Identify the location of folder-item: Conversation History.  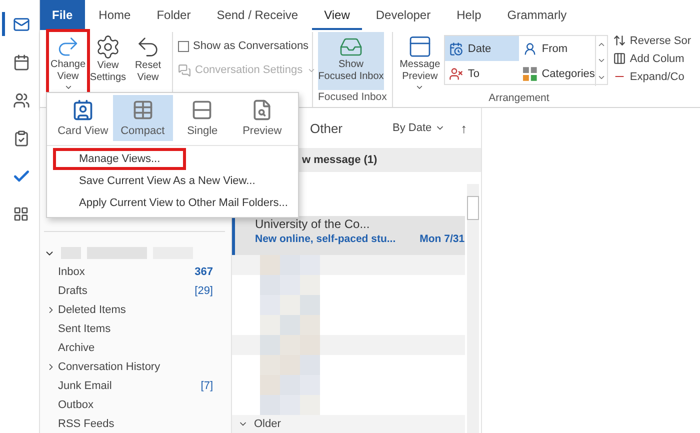
(134, 366).